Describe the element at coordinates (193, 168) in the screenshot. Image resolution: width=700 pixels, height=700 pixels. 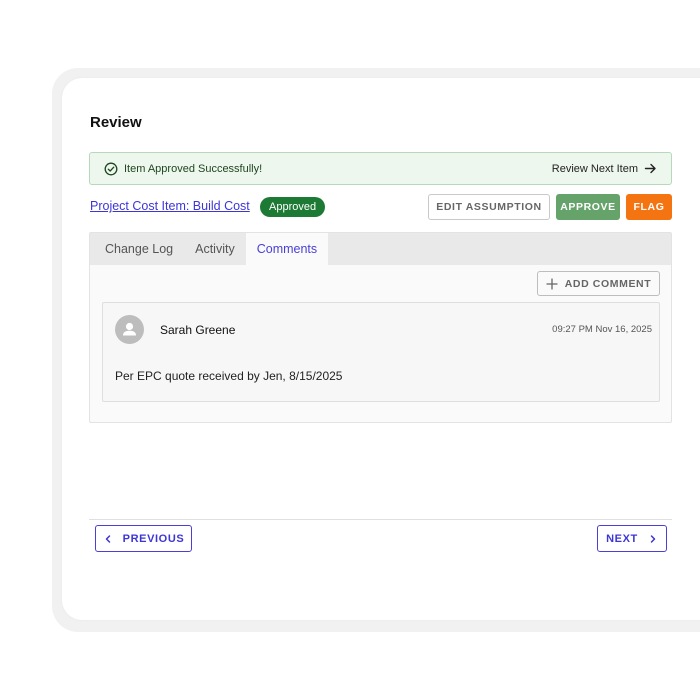
I see `alert-message: Item Approved Successfully!` at that location.